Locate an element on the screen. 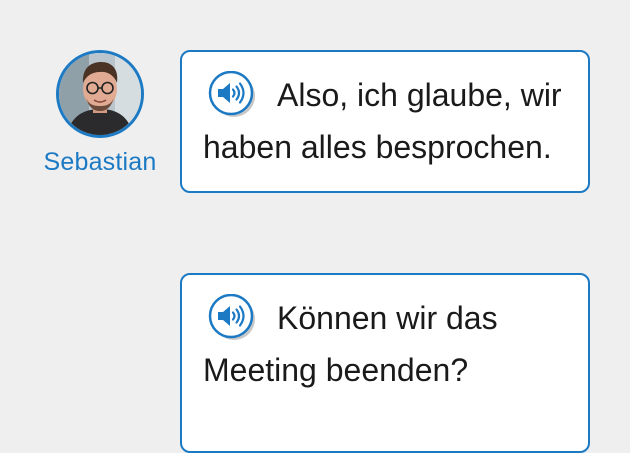 This screenshot has height=453, width=630. speaker-avatar is located at coordinates (100, 94).